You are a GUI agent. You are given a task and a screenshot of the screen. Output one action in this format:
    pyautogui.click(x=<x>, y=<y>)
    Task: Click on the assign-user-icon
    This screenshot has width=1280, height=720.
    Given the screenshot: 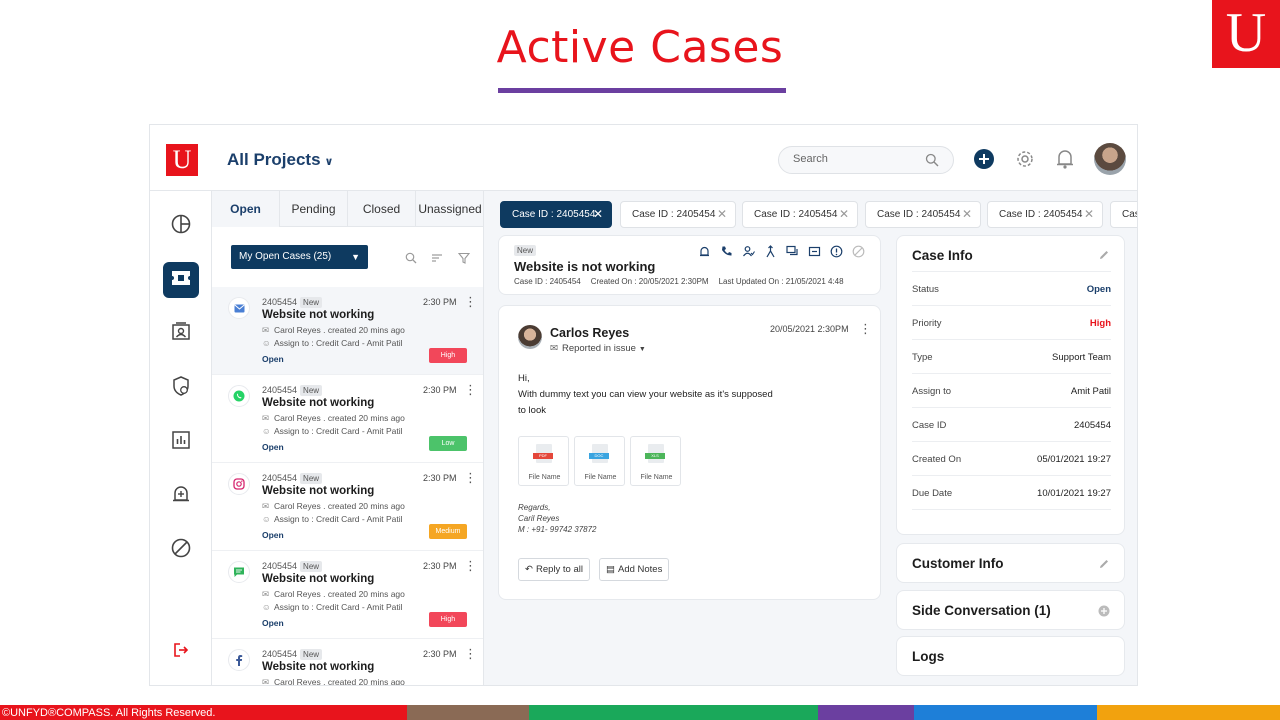 What is the action you would take?
    pyautogui.click(x=748, y=251)
    